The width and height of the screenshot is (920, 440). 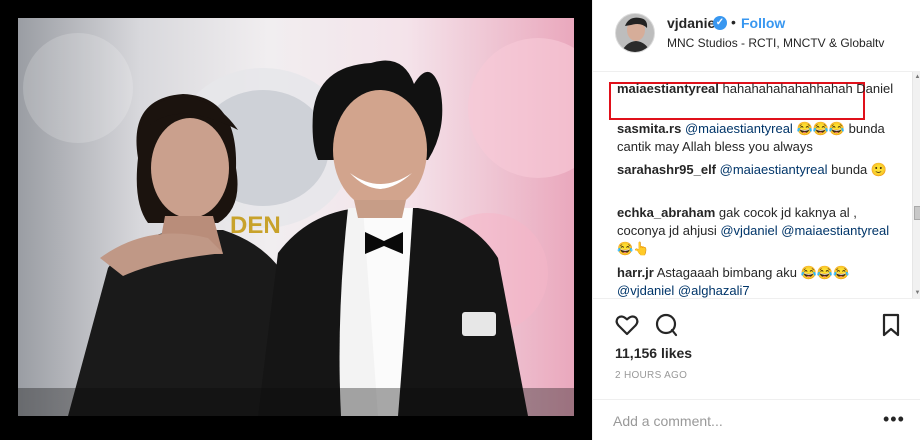 What do you see at coordinates (917, 213) in the screenshot?
I see `scroll-thumb` at bounding box center [917, 213].